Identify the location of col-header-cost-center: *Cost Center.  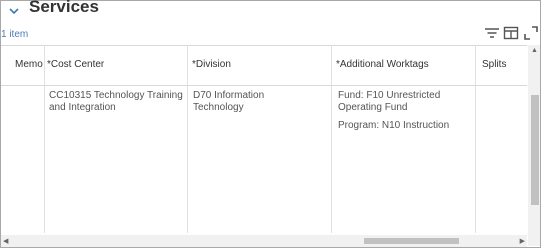
(75, 64).